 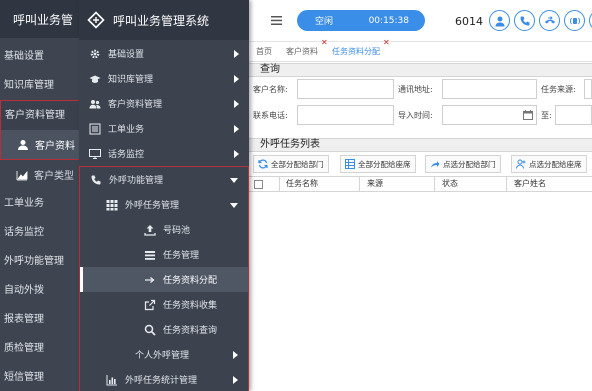 I want to click on tab-label: 任务资料分配, so click(x=356, y=51).